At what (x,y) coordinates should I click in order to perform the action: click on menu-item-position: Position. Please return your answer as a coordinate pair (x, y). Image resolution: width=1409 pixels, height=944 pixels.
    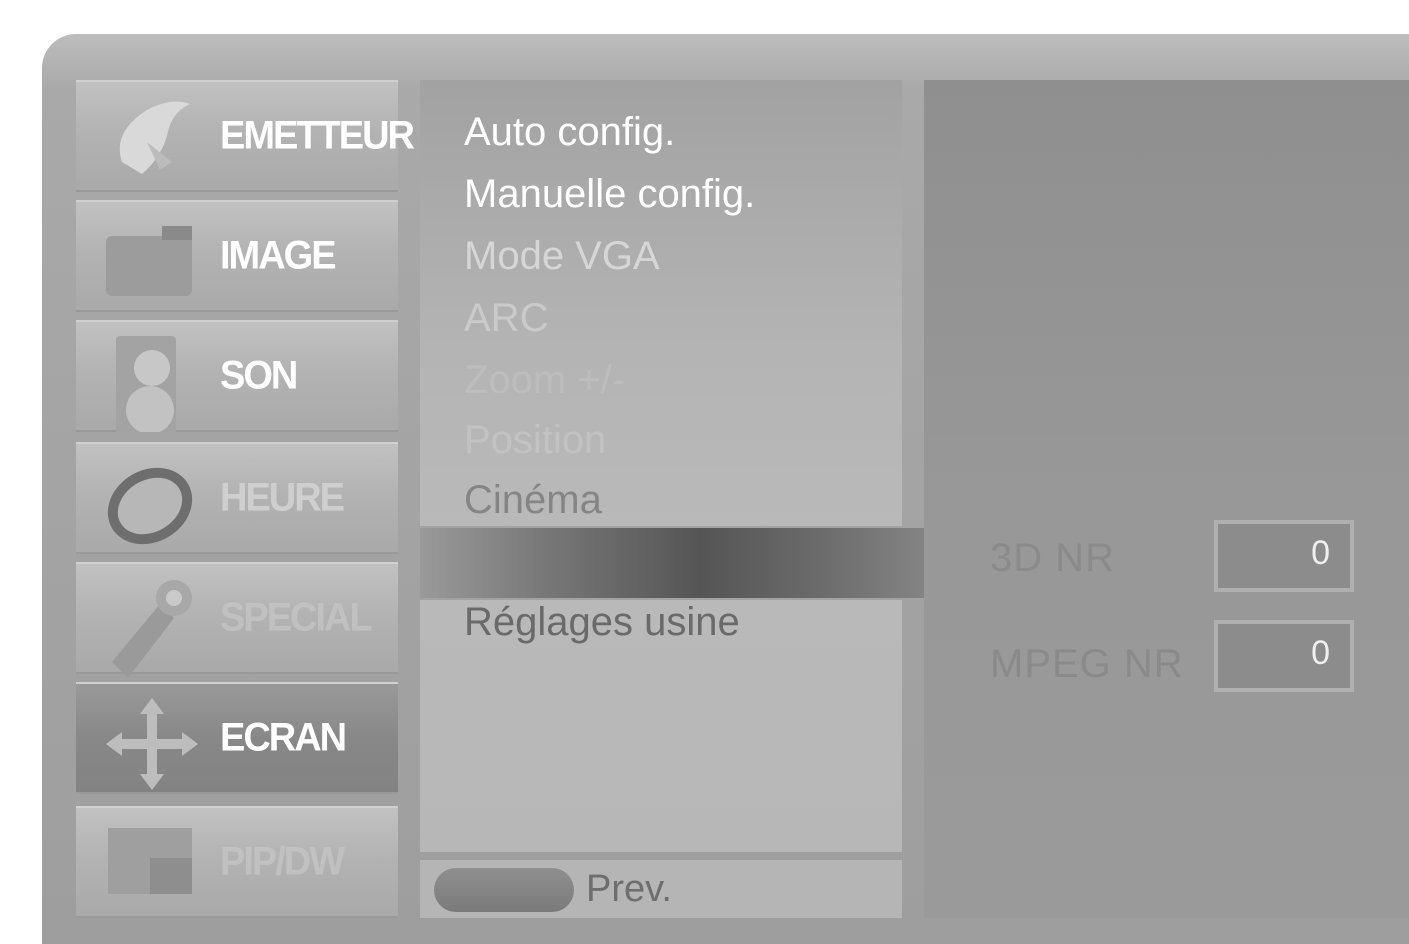
    Looking at the image, I should click on (535, 440).